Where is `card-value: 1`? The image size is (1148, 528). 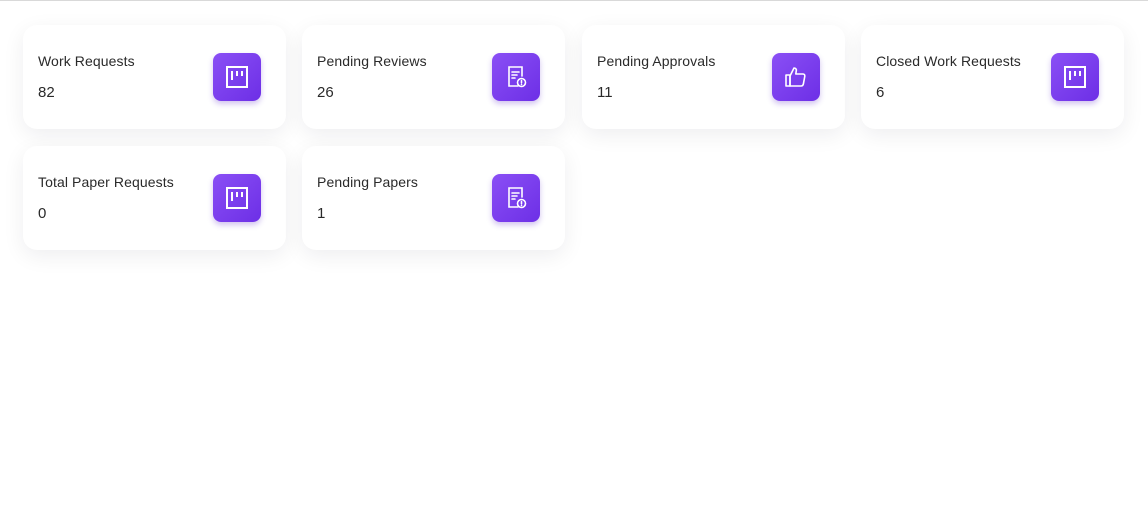
card-value: 1 is located at coordinates (321, 213).